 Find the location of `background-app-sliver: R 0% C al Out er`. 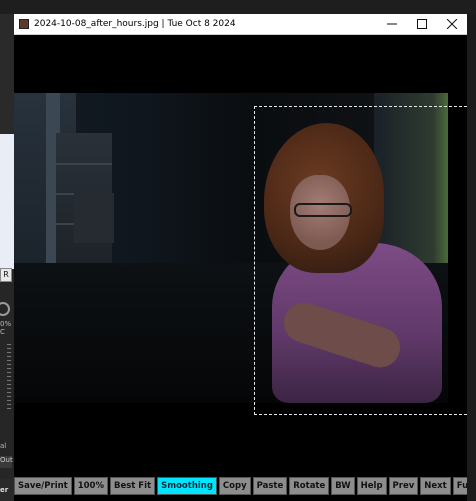

background-app-sliver: R 0% C al Out er is located at coordinates (7, 257).